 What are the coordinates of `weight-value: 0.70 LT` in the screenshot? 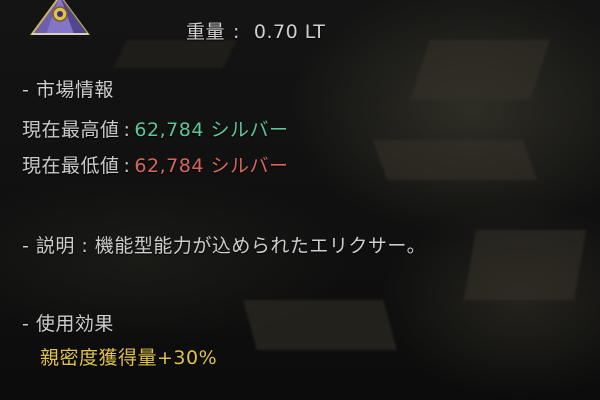 It's located at (289, 32).